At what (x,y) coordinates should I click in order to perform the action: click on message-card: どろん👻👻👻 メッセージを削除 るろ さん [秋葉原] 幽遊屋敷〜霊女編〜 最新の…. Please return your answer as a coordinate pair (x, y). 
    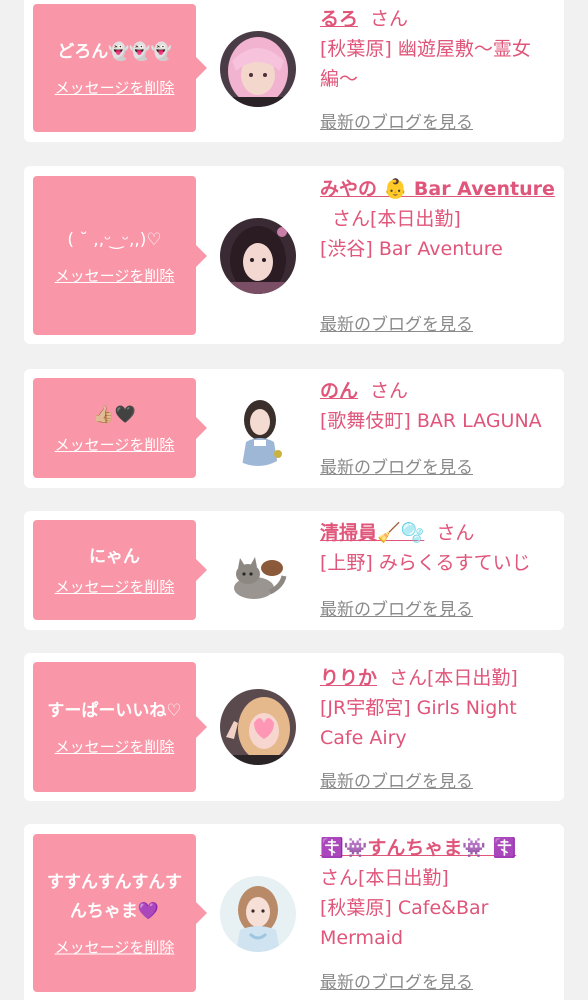
    Looking at the image, I should click on (294, 71).